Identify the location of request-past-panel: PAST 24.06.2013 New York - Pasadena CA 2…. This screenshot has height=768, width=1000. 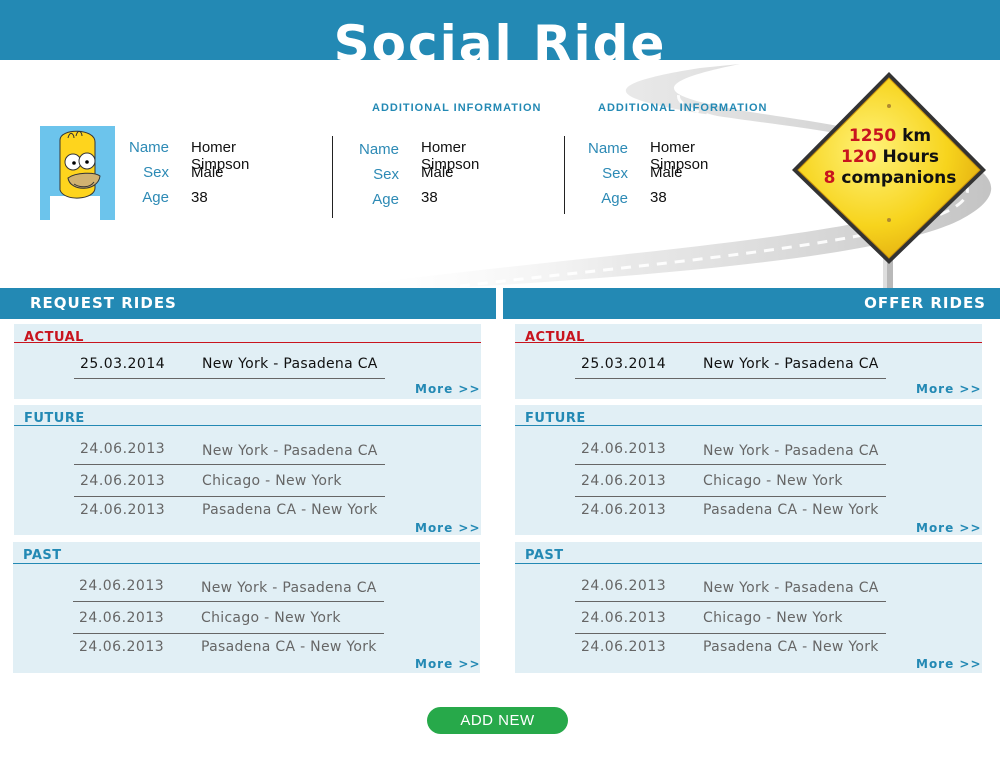
(246, 607).